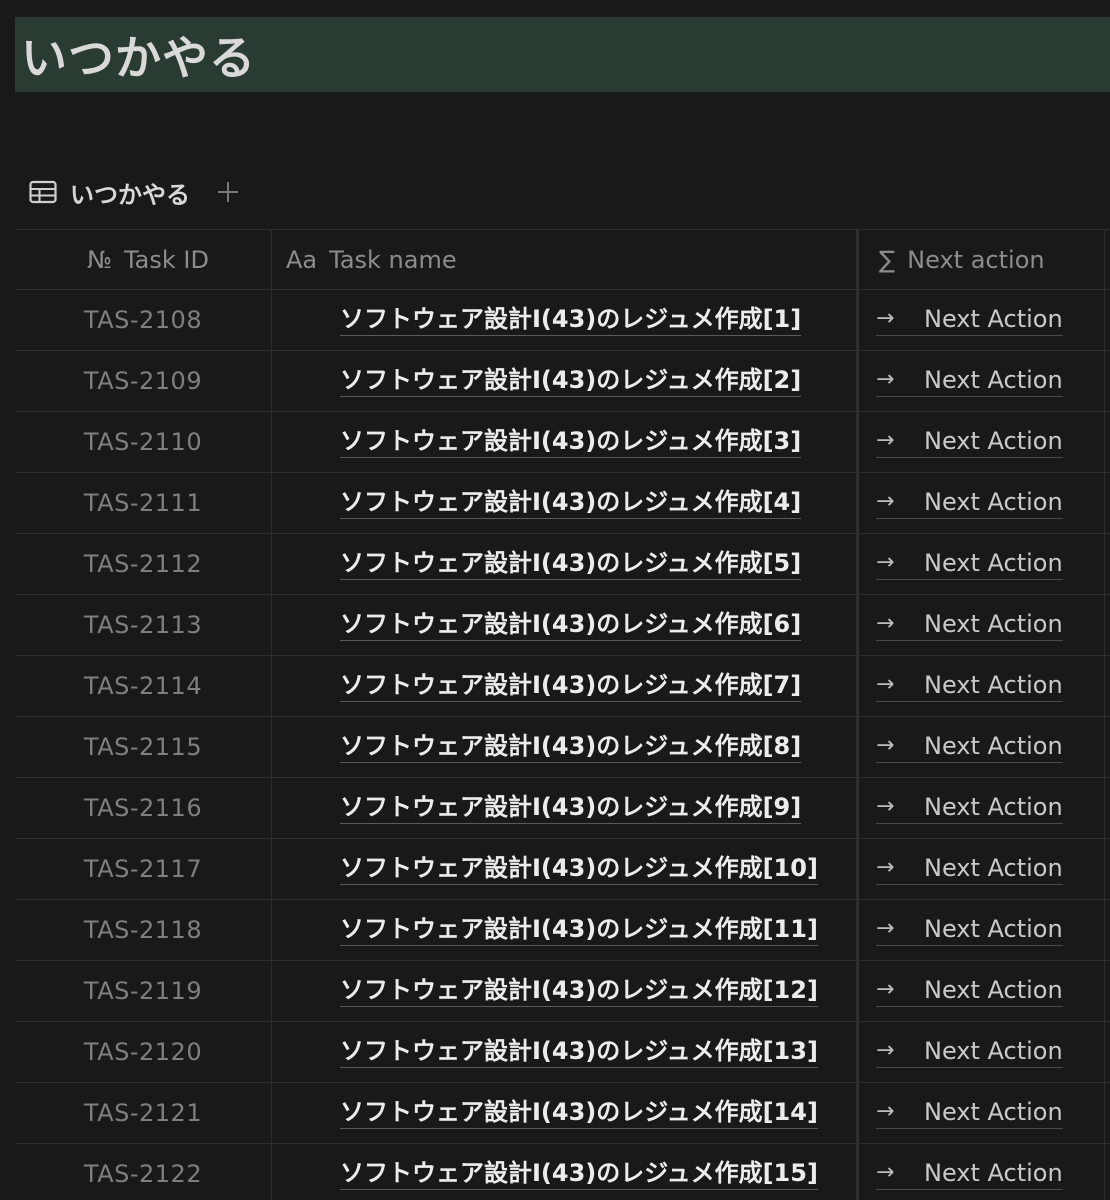 This screenshot has height=1200, width=1110. Describe the element at coordinates (976, 259) in the screenshot. I see `column-header-label: Next action` at that location.